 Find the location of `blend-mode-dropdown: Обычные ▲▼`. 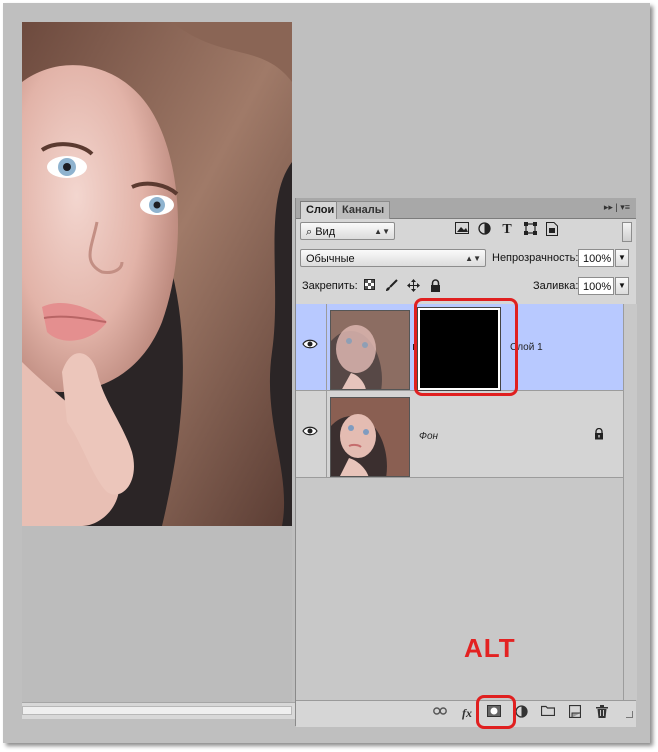

blend-mode-dropdown: Обычные ▲▼ is located at coordinates (393, 258).